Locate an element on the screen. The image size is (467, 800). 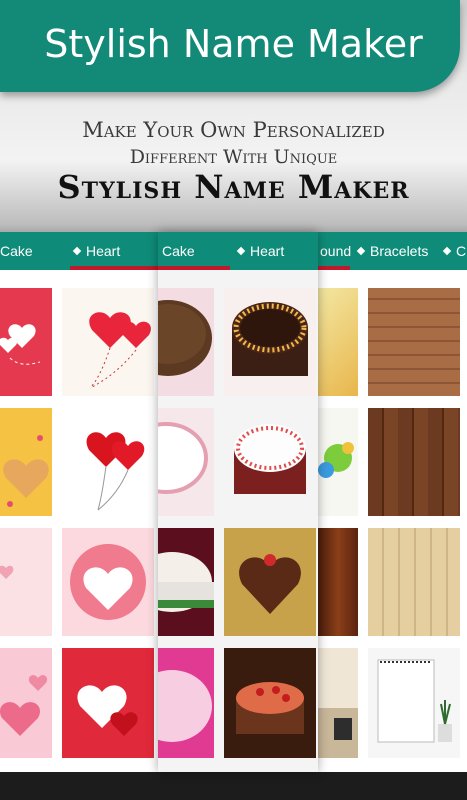
paint-splash-image is located at coordinates (336, 460).